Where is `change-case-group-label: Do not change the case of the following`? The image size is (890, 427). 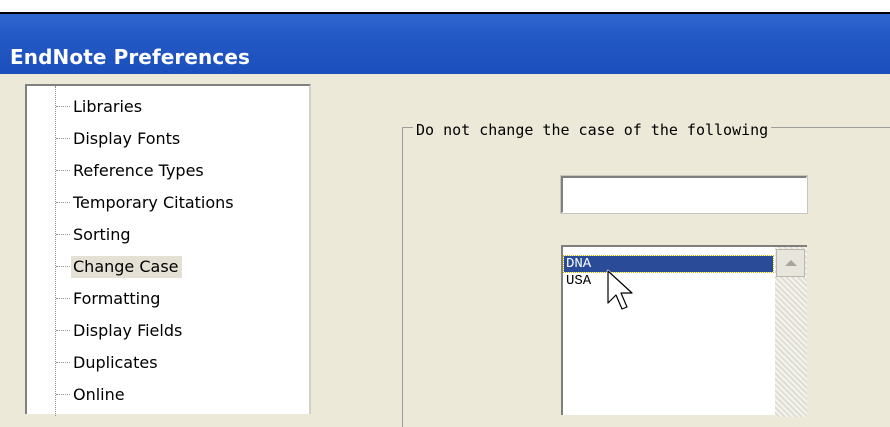
change-case-group-label: Do not change the case of the following is located at coordinates (592, 130).